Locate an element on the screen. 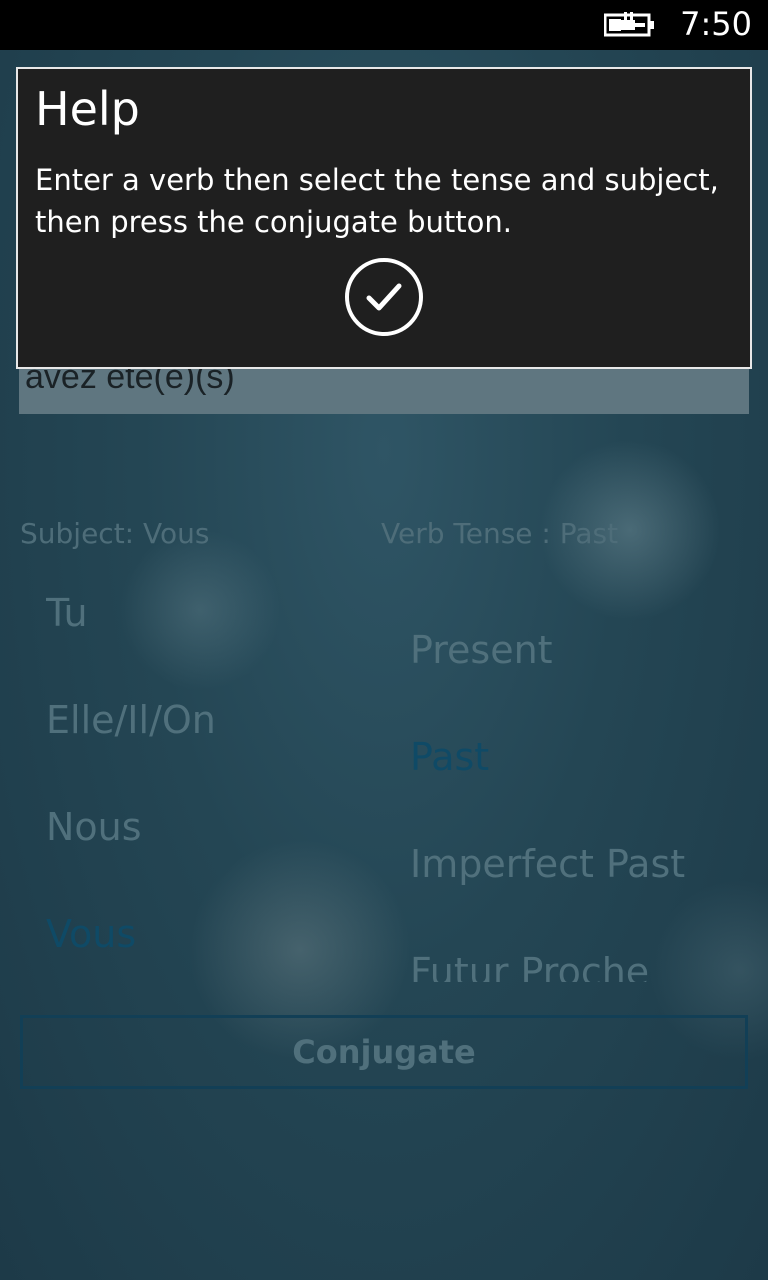 The width and height of the screenshot is (768, 1280). tense-item-present: Present is located at coordinates (481, 650).